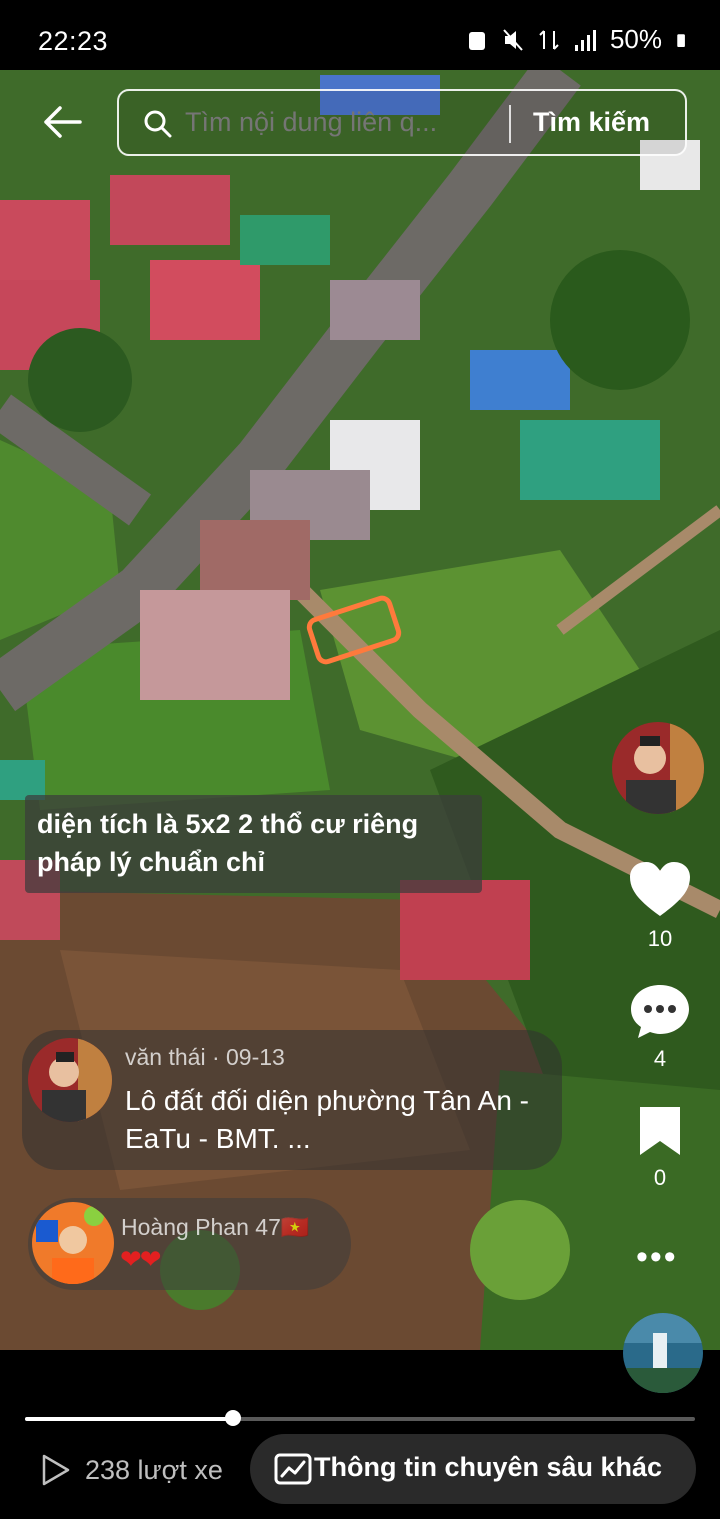 Image resolution: width=720 pixels, height=1519 pixels. What do you see at coordinates (295, 1227) in the screenshot?
I see `flag-icon: 🇻🇳` at bounding box center [295, 1227].